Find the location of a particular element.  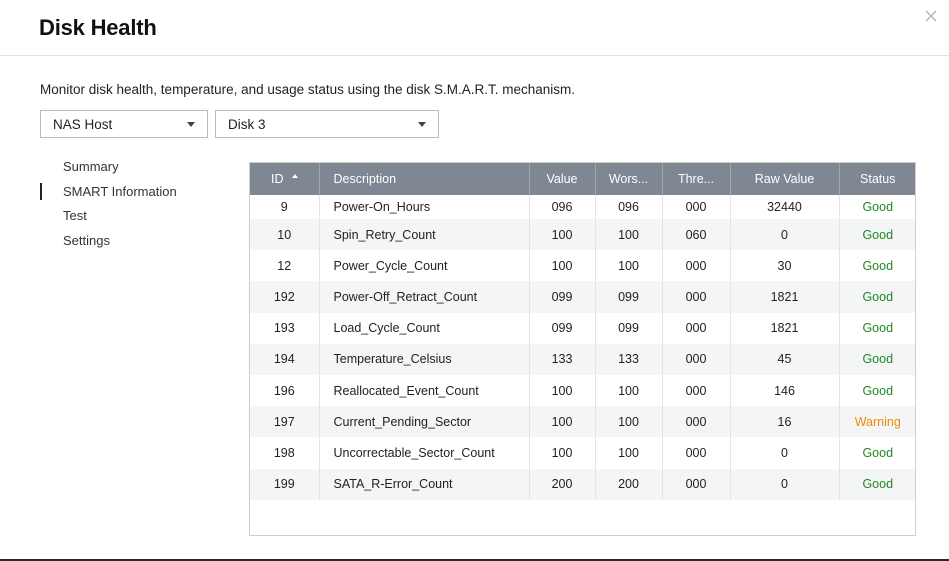

cell-value: 096 is located at coordinates (562, 207).